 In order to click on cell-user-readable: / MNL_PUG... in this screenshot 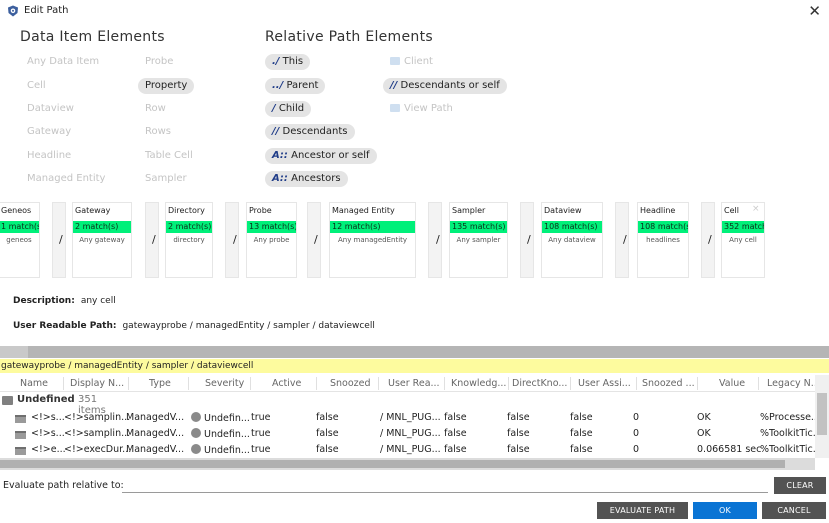, I will do `click(410, 417)`.